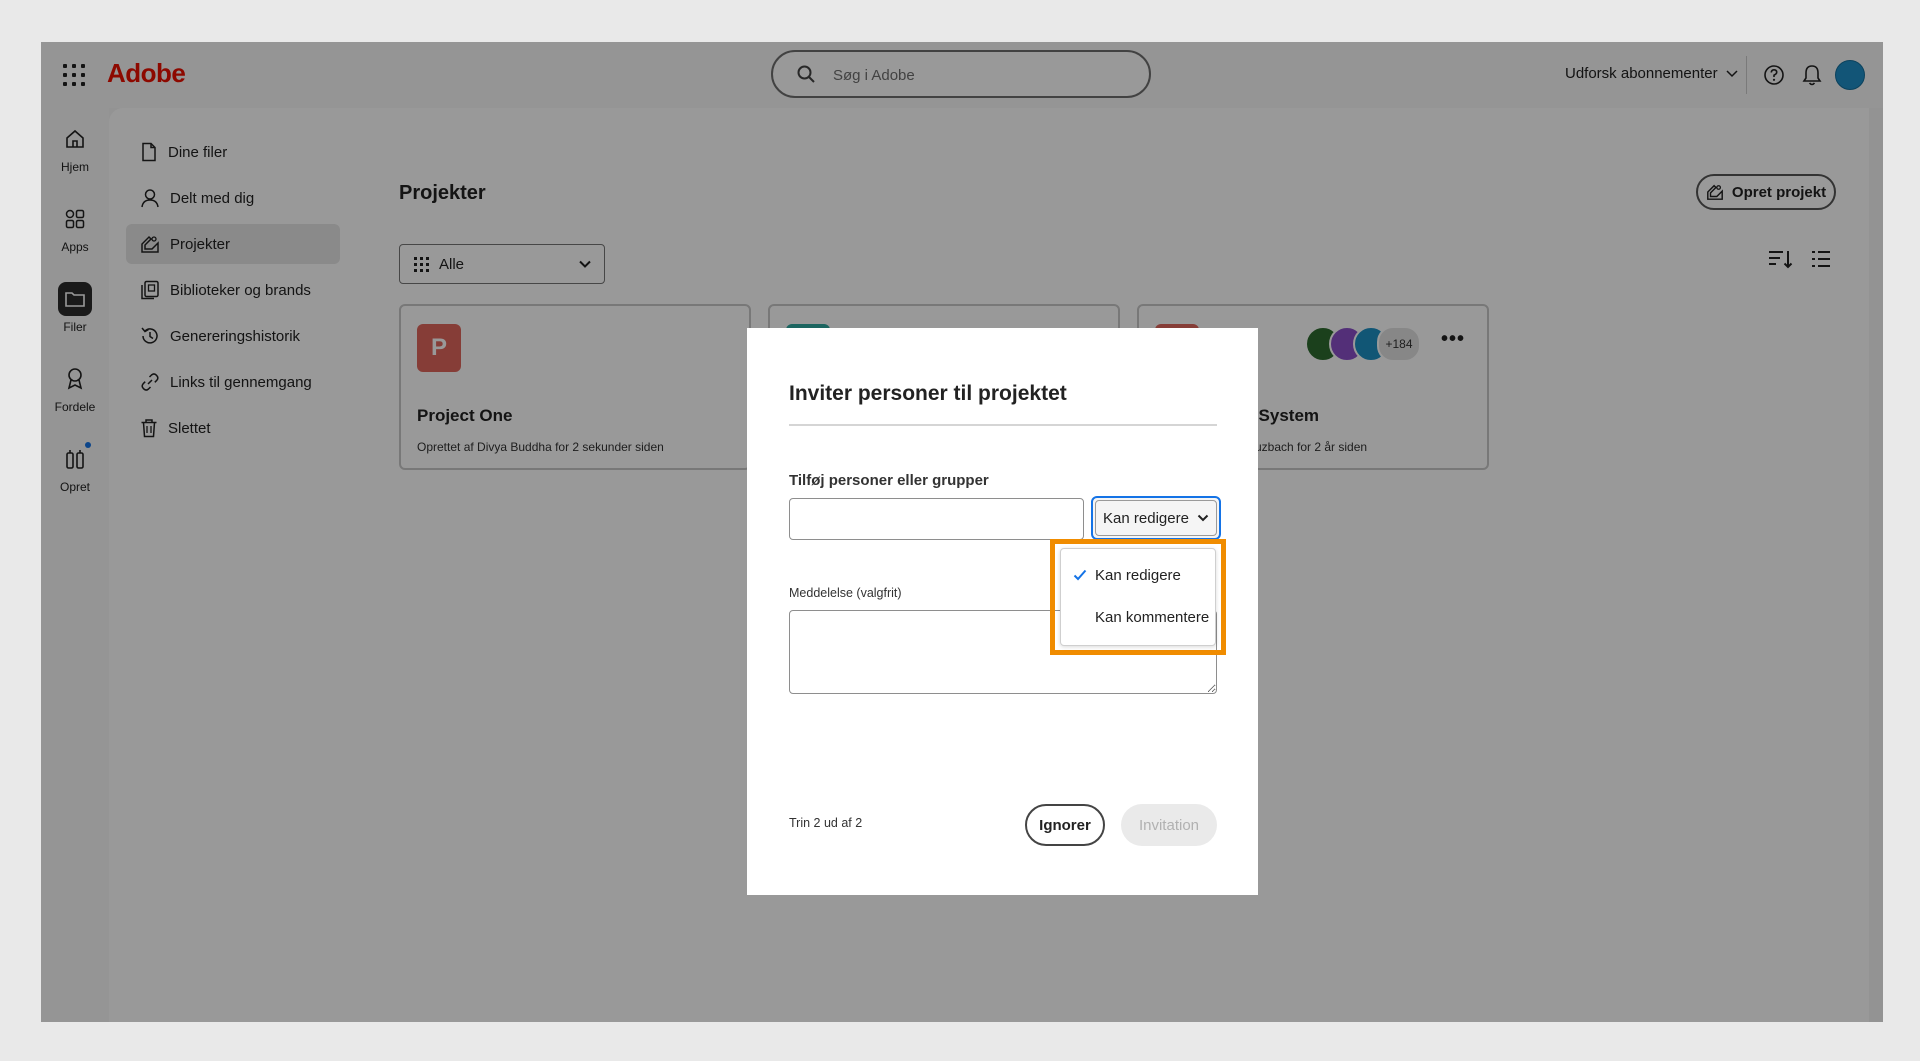 This screenshot has height=1061, width=1920. I want to click on permission-dropdown: Kan redigere, so click(1156, 518).